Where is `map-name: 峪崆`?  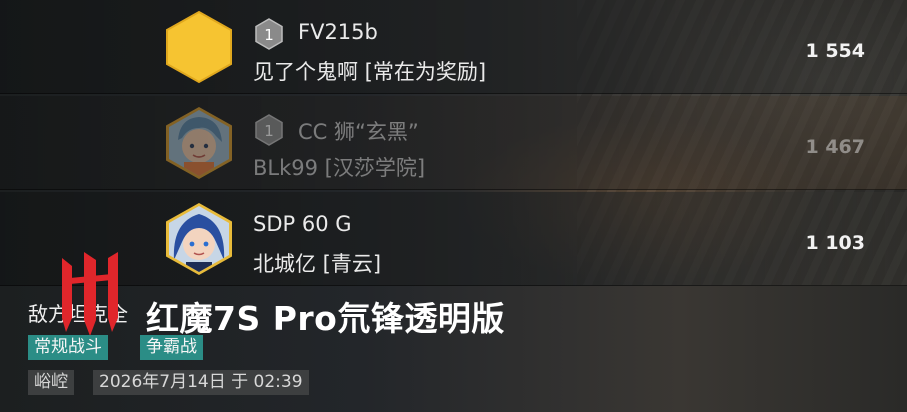
map-name: 峪崆 is located at coordinates (51, 382).